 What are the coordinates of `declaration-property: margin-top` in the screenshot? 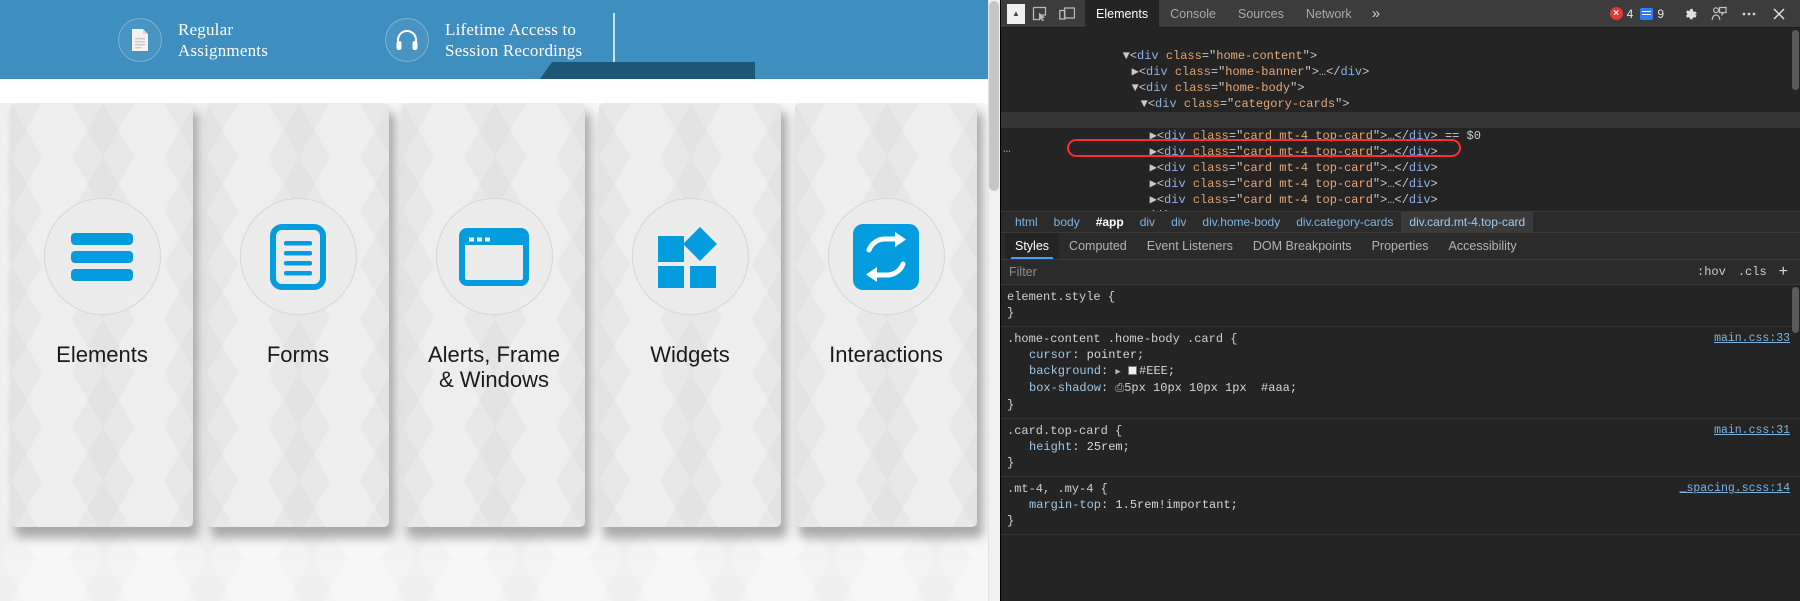 It's located at (1065, 505).